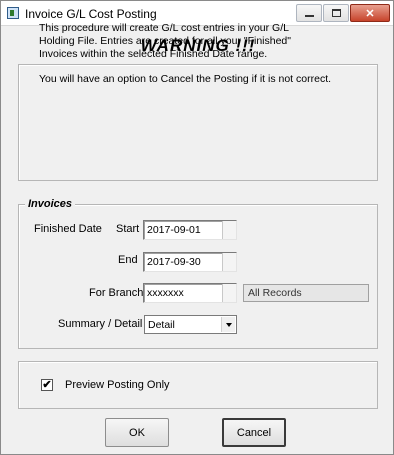  What do you see at coordinates (68, 229) in the screenshot?
I see `finished-date-label: Finished Date` at bounding box center [68, 229].